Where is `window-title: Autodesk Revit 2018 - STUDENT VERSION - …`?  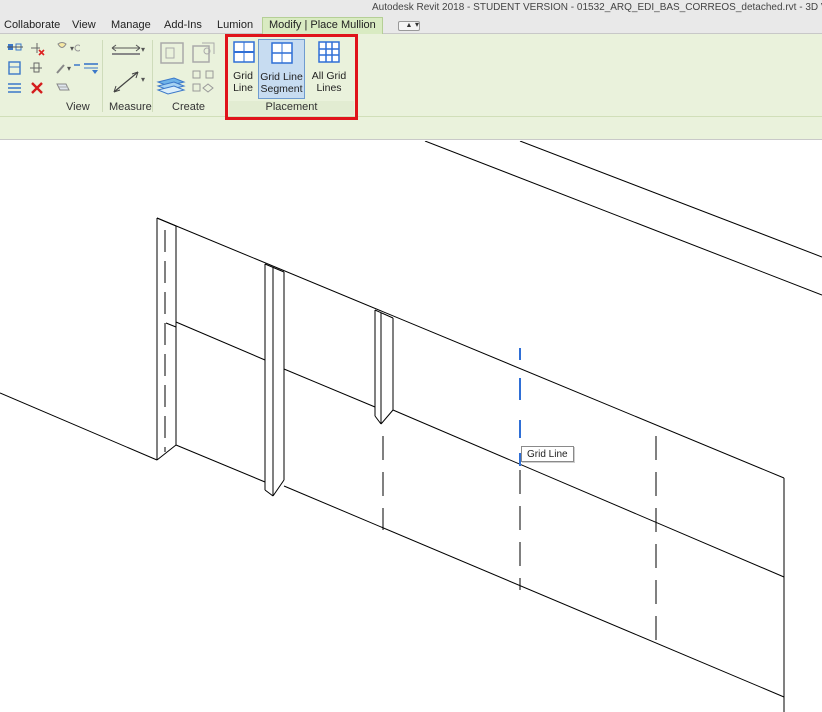
window-title: Autodesk Revit 2018 - STUDENT VERSION - … is located at coordinates (597, 7).